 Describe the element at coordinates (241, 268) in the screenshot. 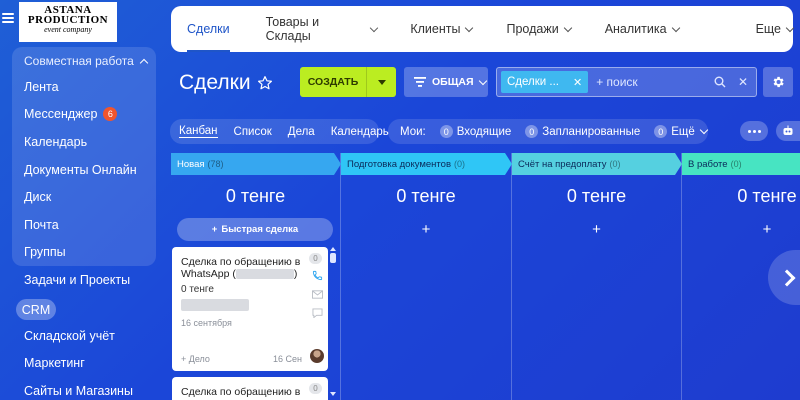

I see `deal-card-title: Сделка по обращению в WhatsApp ()` at that location.